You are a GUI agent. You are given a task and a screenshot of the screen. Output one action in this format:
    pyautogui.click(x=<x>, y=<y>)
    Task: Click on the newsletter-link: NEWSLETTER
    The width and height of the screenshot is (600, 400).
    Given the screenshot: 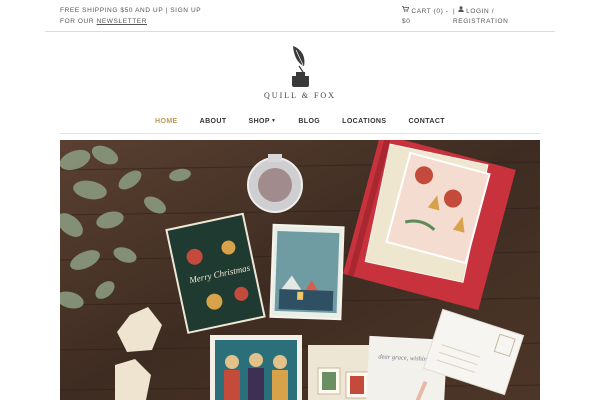 What is the action you would take?
    pyautogui.click(x=122, y=21)
    